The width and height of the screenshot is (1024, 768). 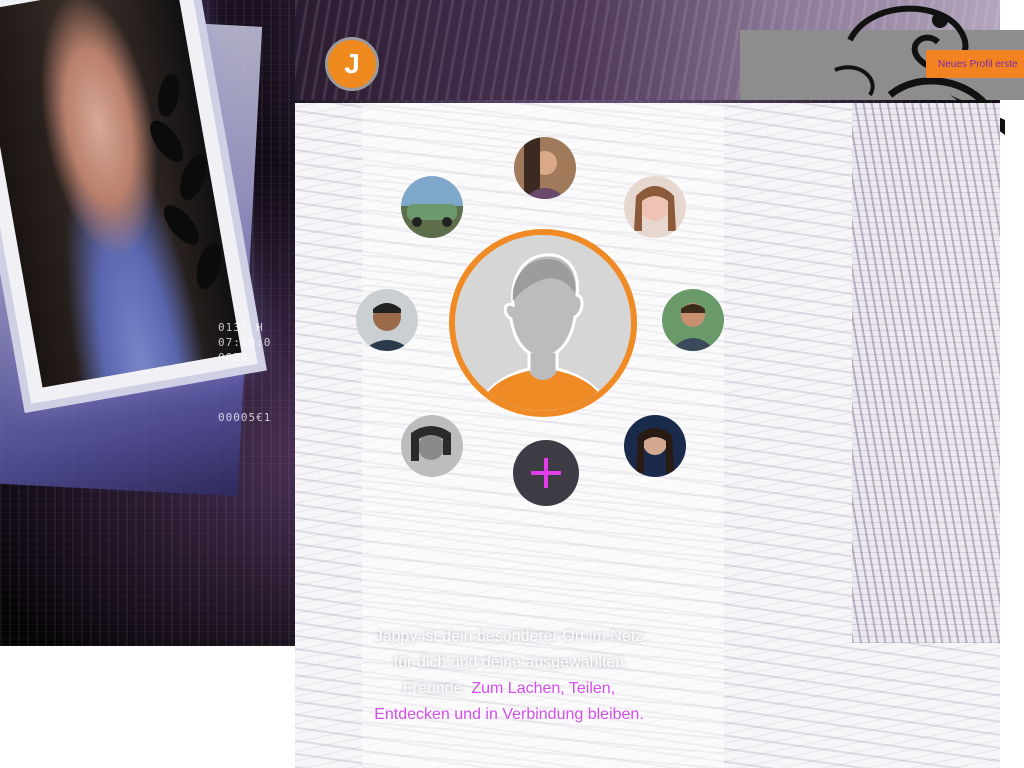 I want to click on background-code-text: 0137 H 07:10:0 0024 00005€1, so click(x=245, y=372).